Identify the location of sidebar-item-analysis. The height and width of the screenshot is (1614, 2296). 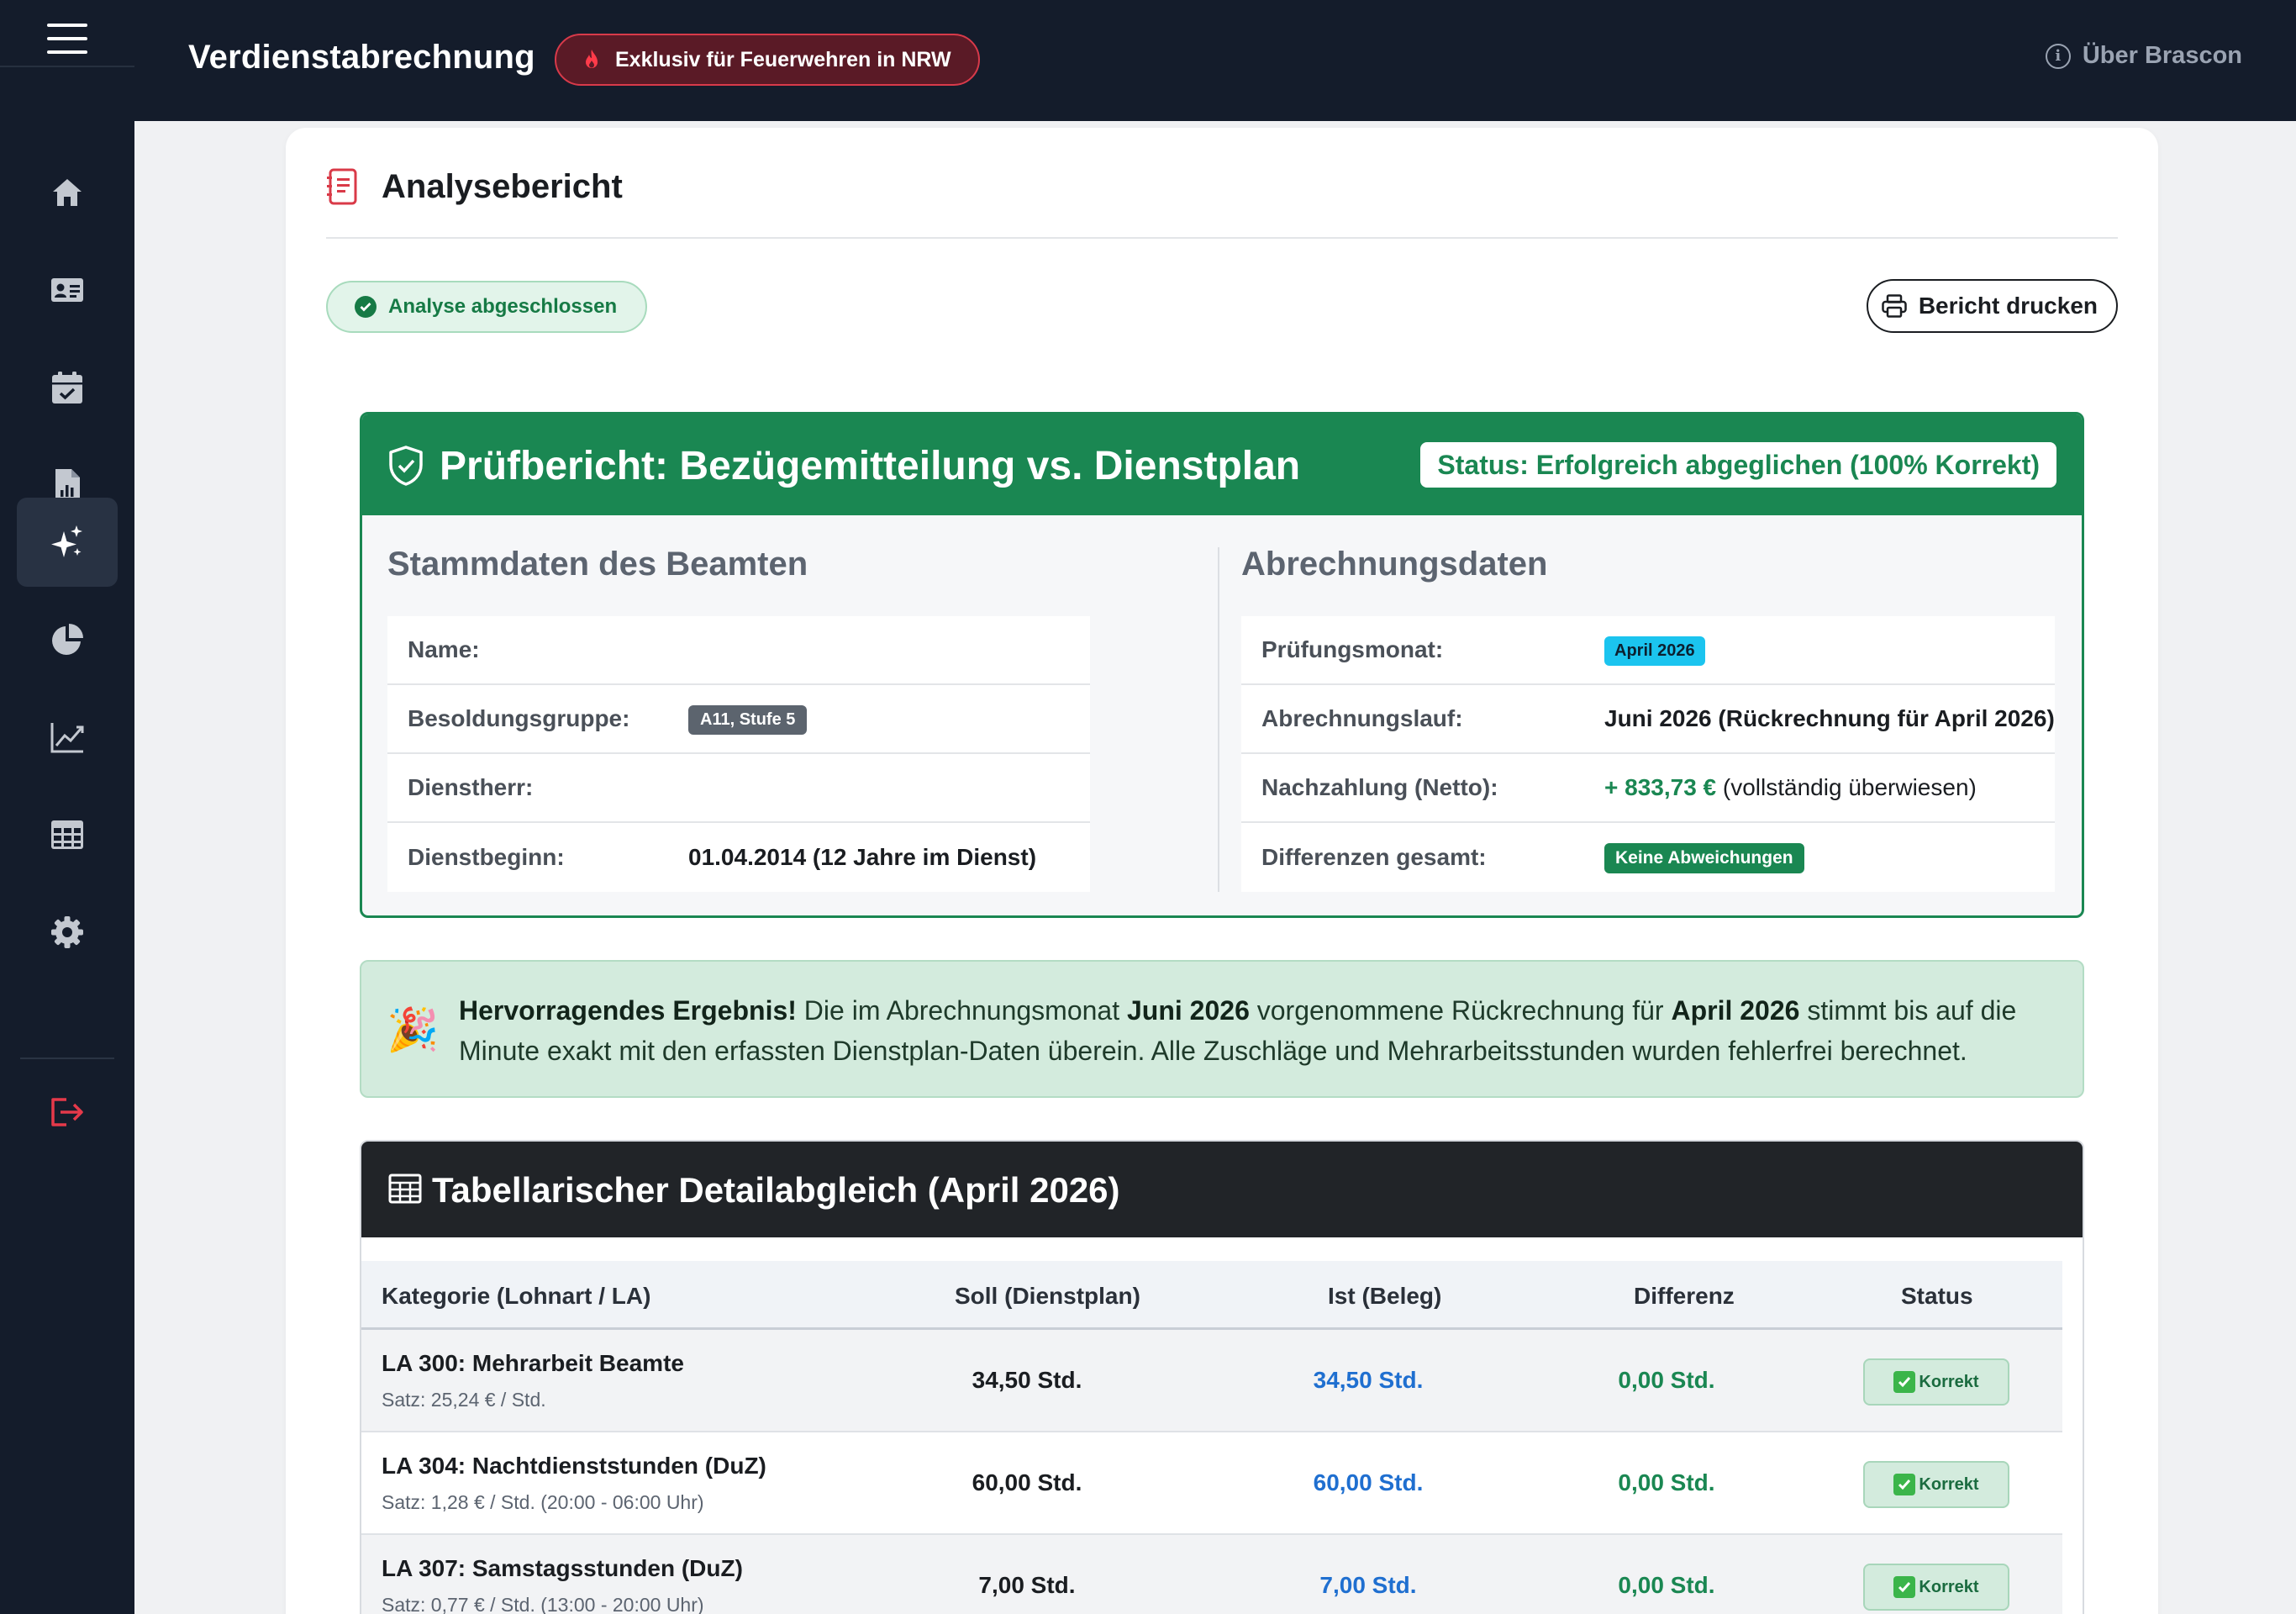
(68, 542).